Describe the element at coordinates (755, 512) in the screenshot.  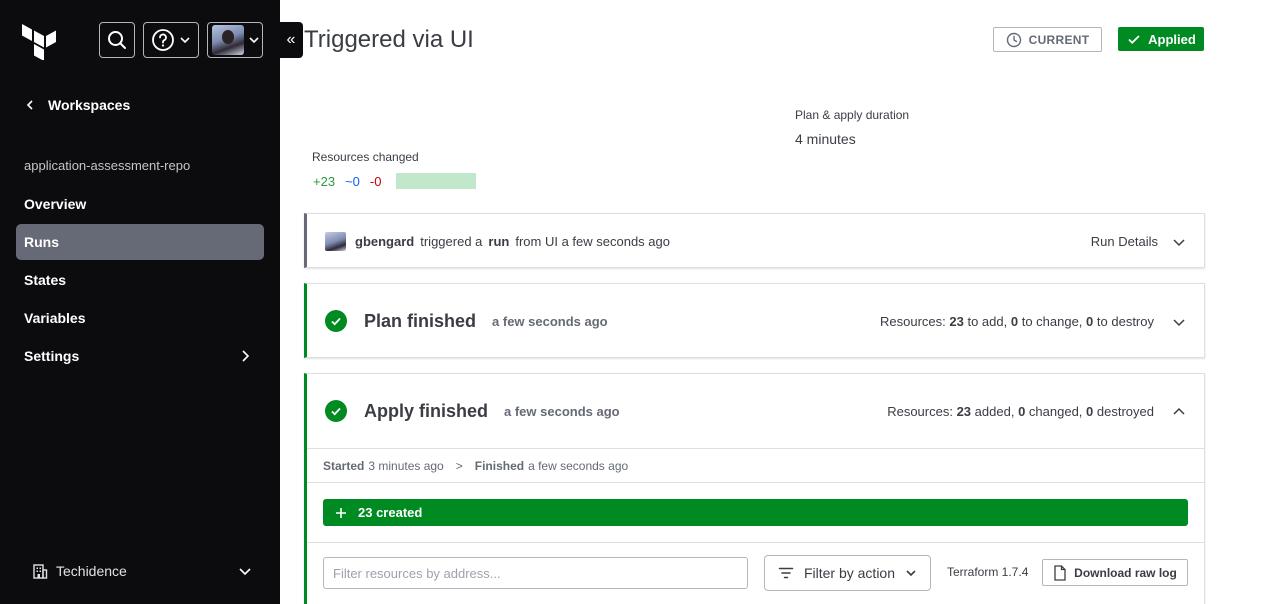
I see `created-resources-bar: 23 created` at that location.